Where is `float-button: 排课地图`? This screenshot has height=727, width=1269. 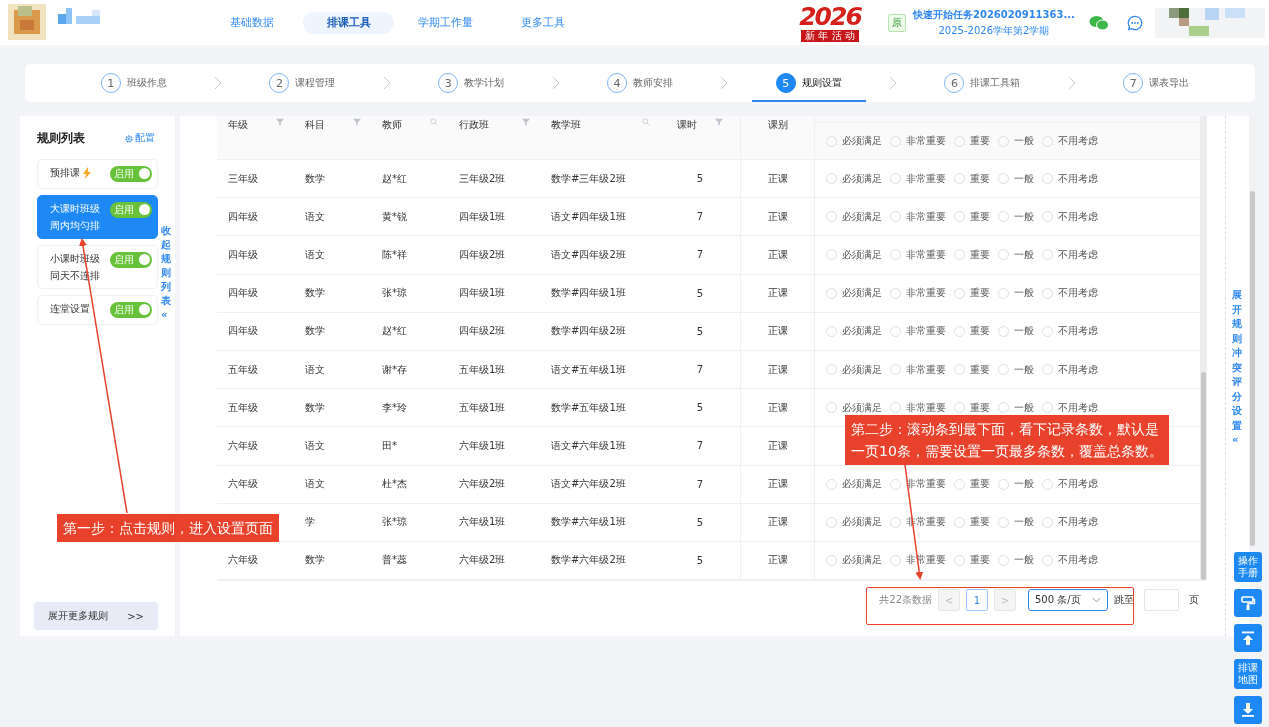
float-button: 排课地图 is located at coordinates (1248, 674).